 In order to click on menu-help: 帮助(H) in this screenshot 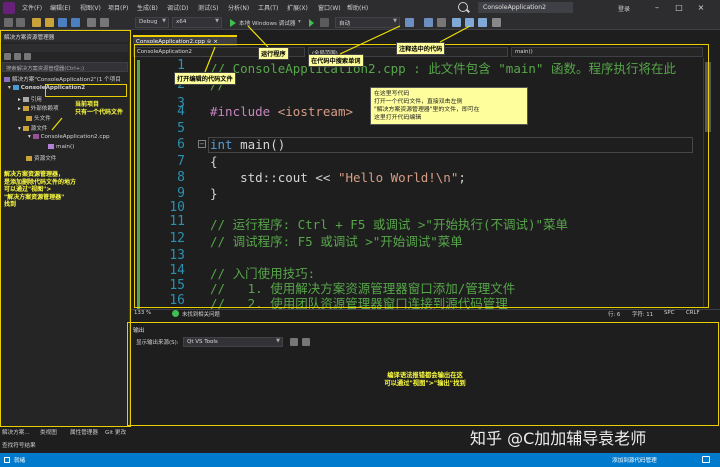, I will do `click(357, 7)`.